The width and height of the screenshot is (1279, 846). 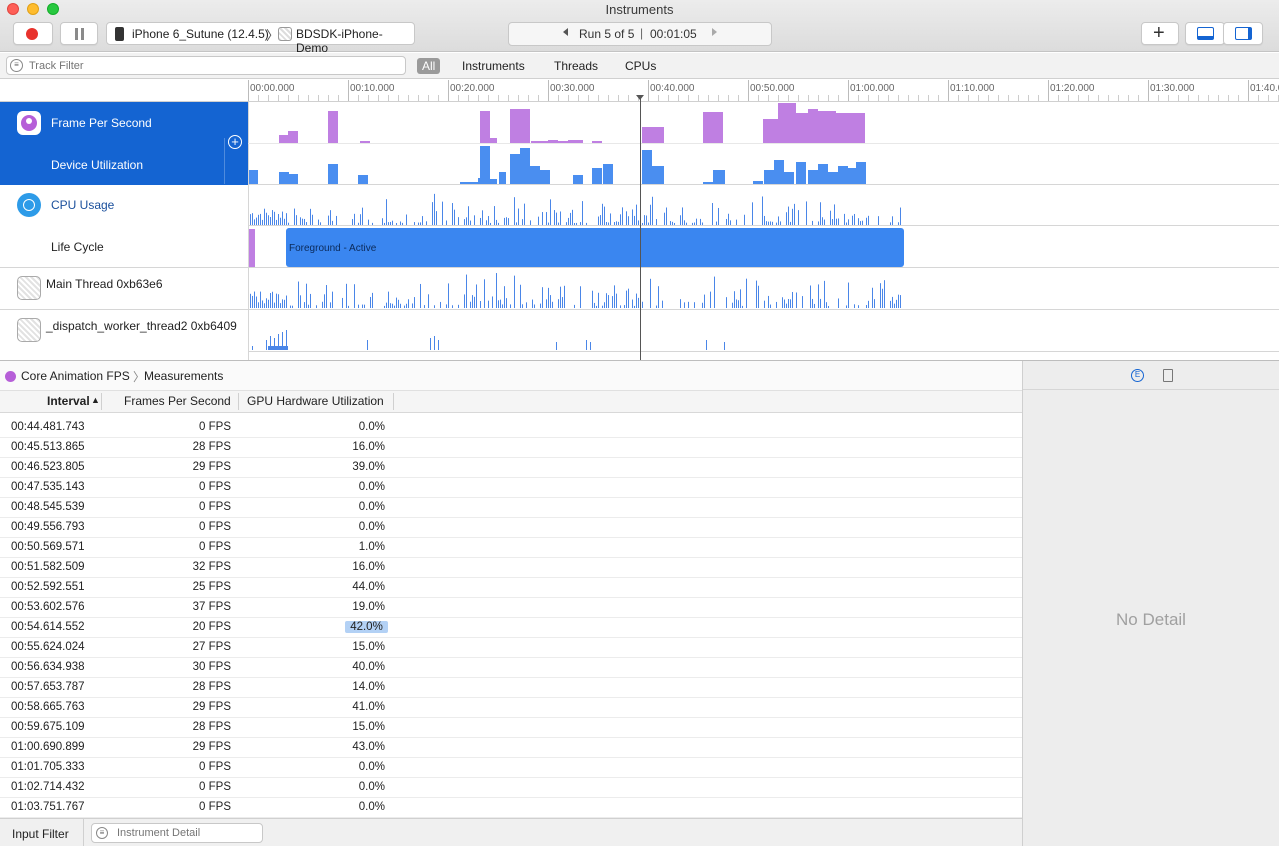 What do you see at coordinates (315, 401) in the screenshot?
I see `column-gpu-util: GPU Hardware Utilization` at bounding box center [315, 401].